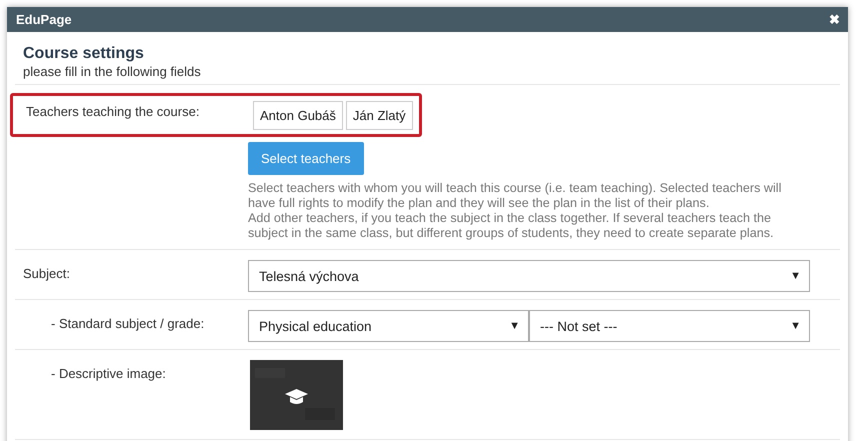 The width and height of the screenshot is (856, 441). I want to click on dropdown: --- Not set --- ▼, so click(669, 326).